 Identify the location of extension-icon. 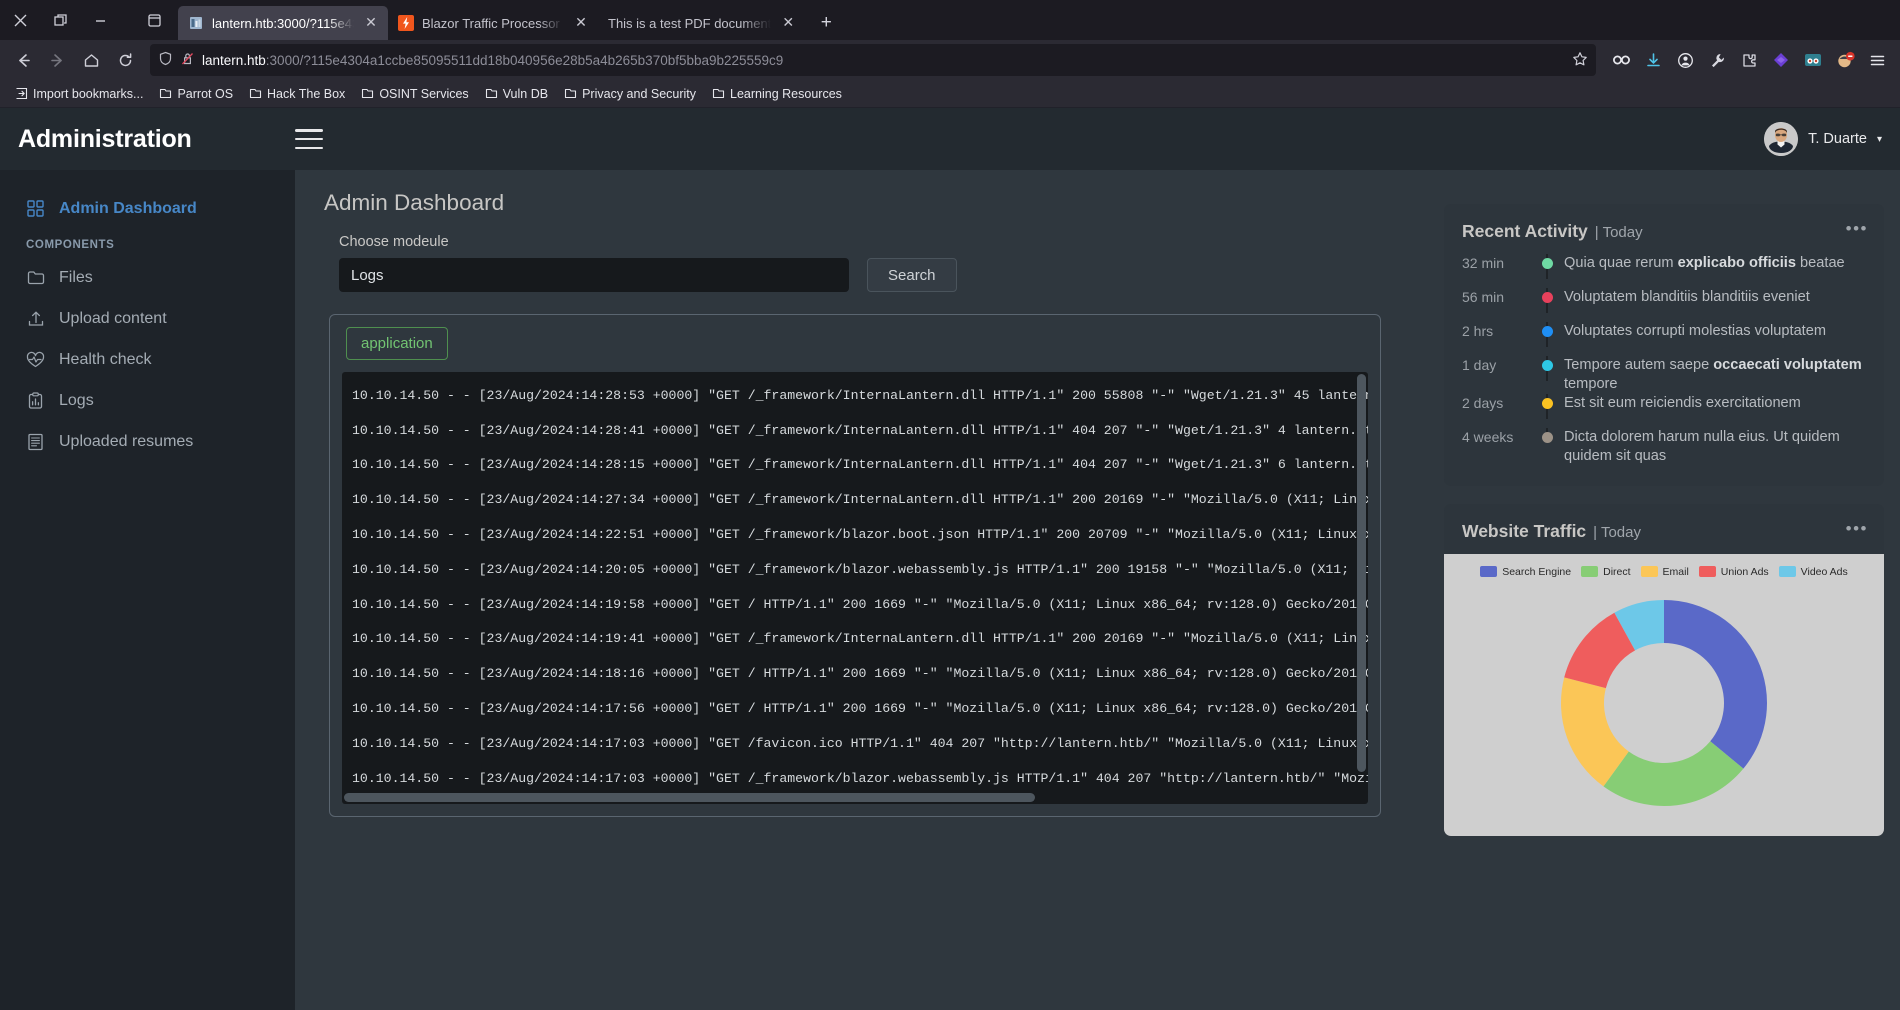
(1749, 60).